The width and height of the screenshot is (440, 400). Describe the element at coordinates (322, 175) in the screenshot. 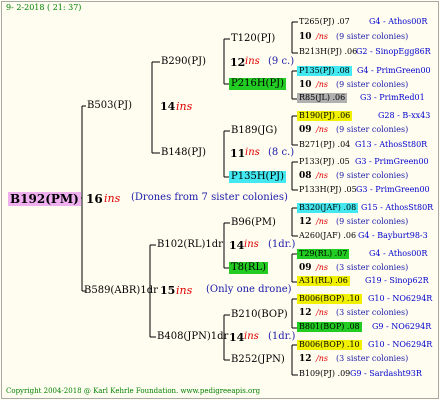

I see `gen4-4-ins: /ns` at that location.